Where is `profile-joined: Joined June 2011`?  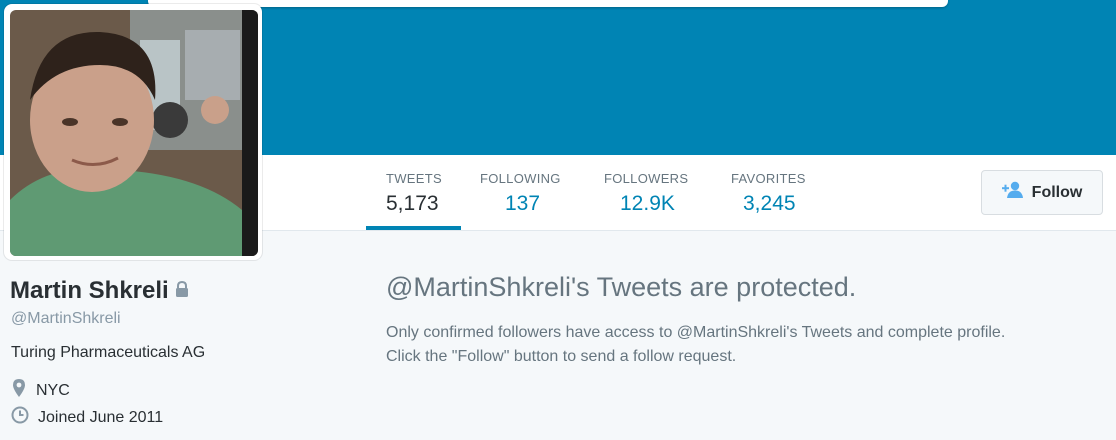
profile-joined: Joined June 2011 is located at coordinates (87, 417).